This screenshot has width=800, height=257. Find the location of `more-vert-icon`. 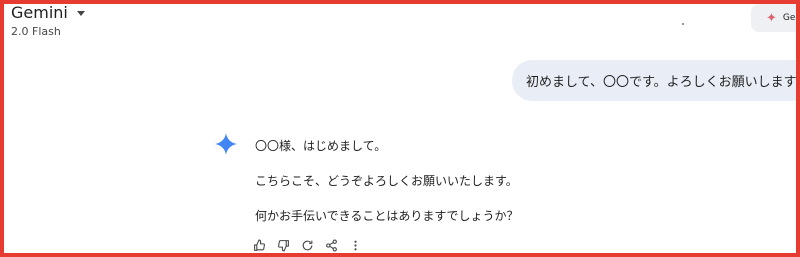

more-vert-icon is located at coordinates (355, 245).